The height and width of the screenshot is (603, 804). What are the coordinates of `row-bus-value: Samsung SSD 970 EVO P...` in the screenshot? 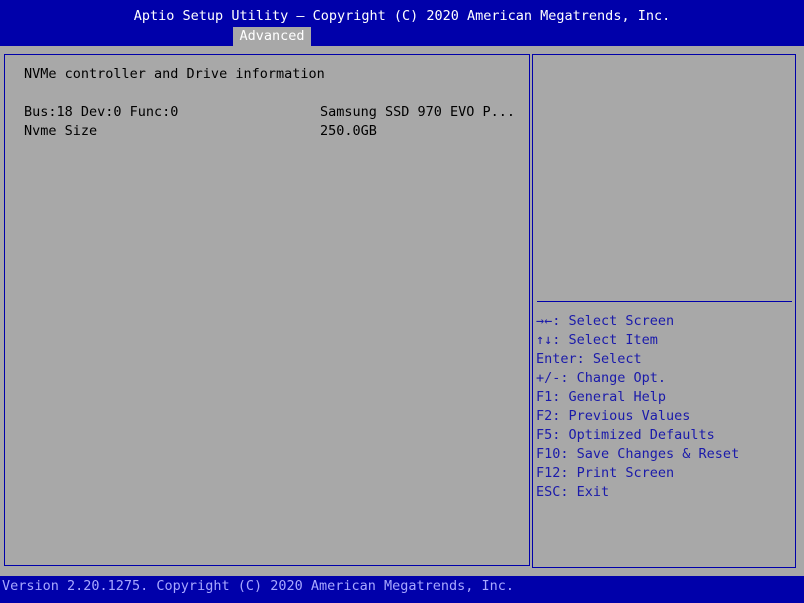 It's located at (418, 112).